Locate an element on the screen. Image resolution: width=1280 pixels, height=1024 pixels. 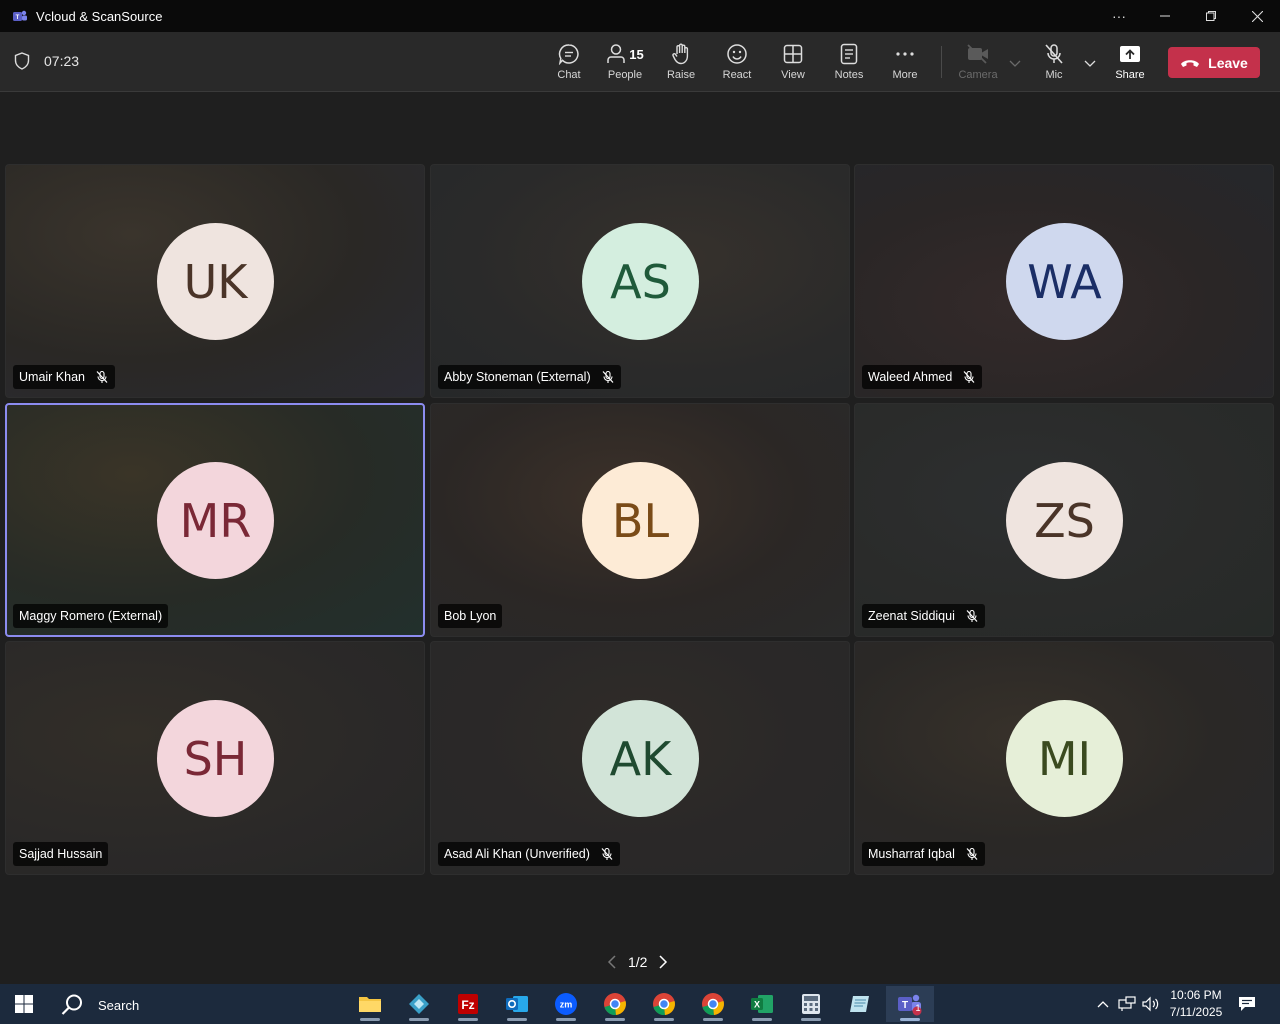
timer-text: 07:23 is located at coordinates (62, 61).